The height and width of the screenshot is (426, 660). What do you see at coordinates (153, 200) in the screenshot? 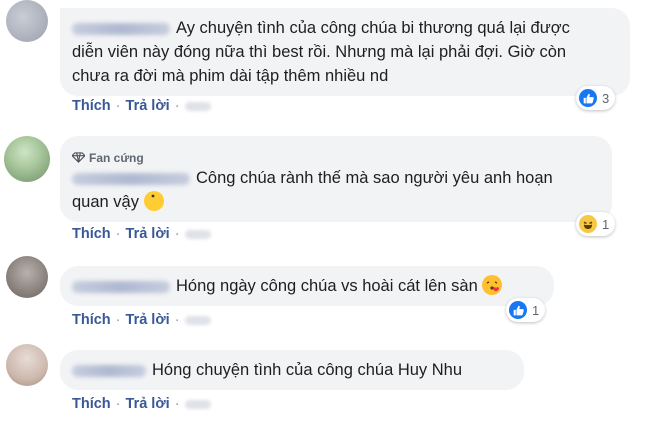
I see `pacman-emoji` at bounding box center [153, 200].